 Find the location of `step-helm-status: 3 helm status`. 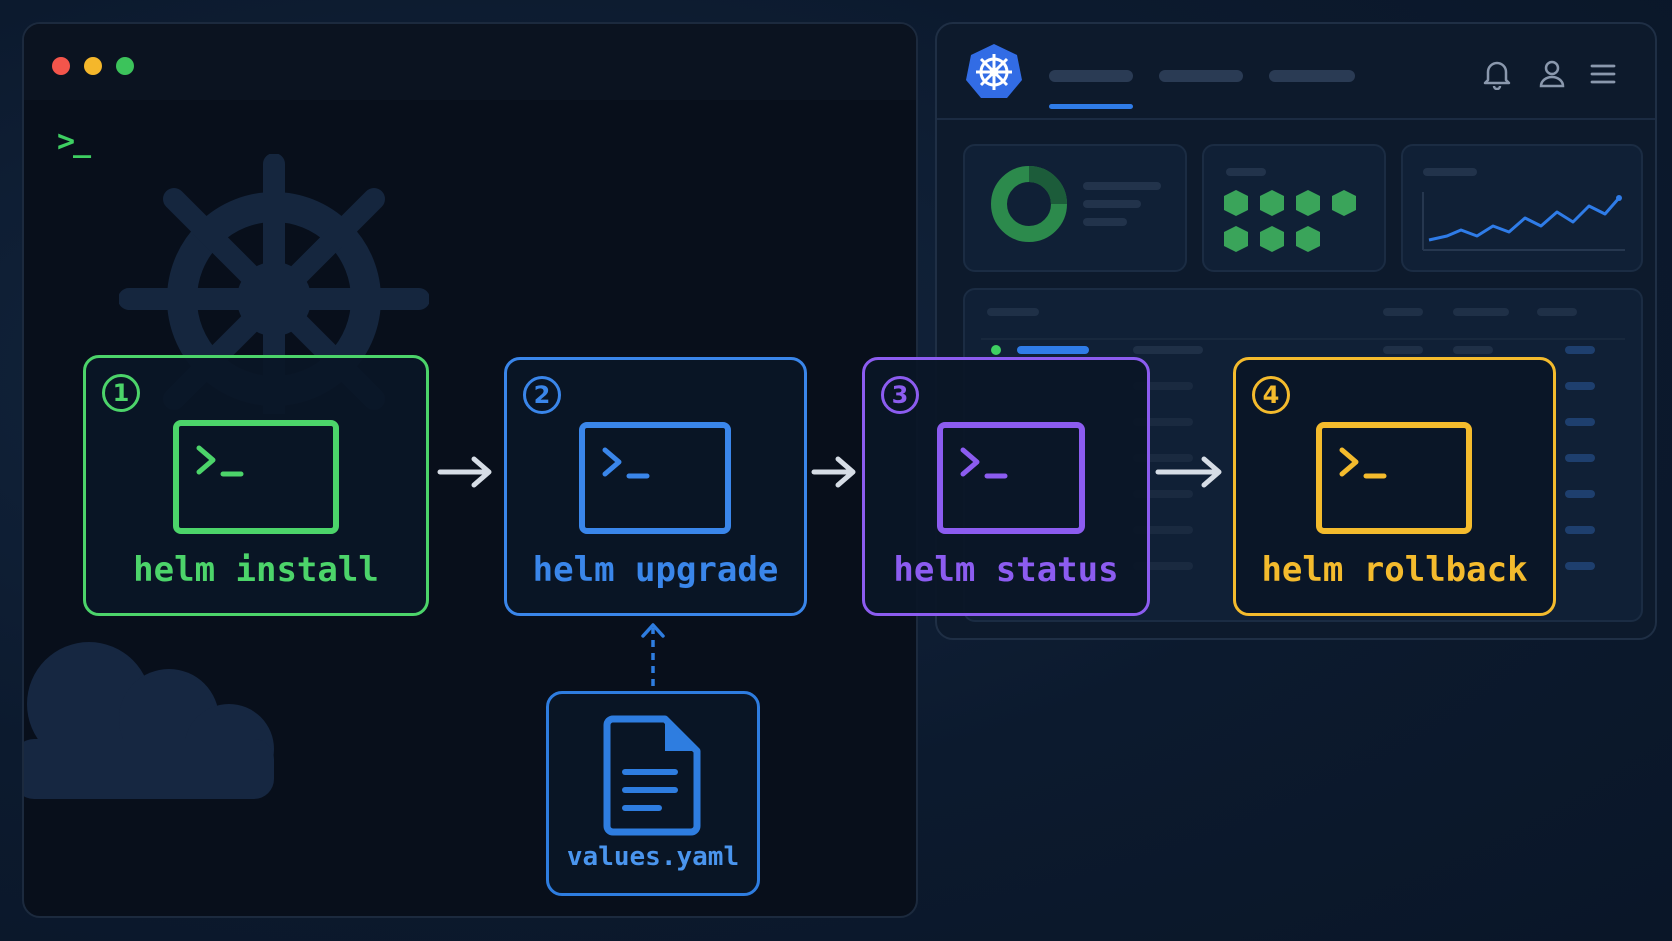

step-helm-status: 3 helm status is located at coordinates (1006, 486).